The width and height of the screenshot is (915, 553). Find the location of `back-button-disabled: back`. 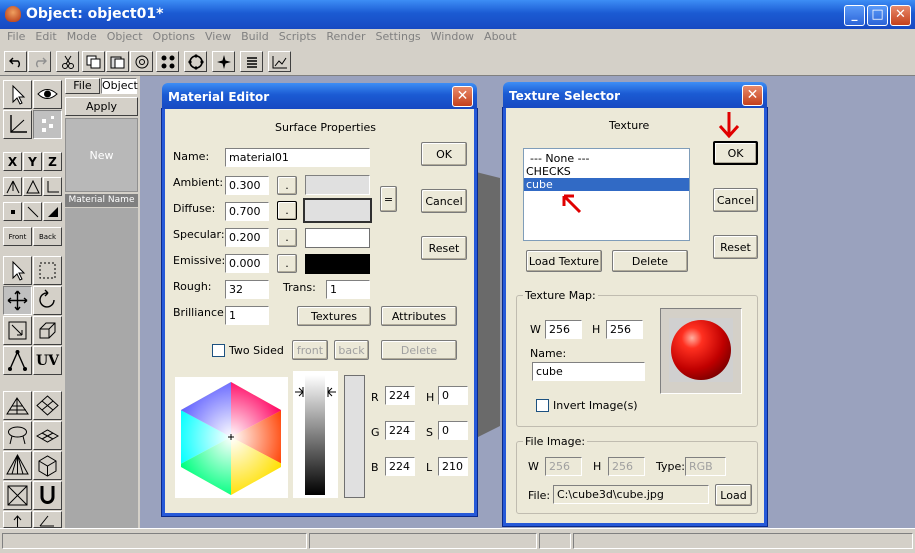

back-button-disabled: back is located at coordinates (351, 350).